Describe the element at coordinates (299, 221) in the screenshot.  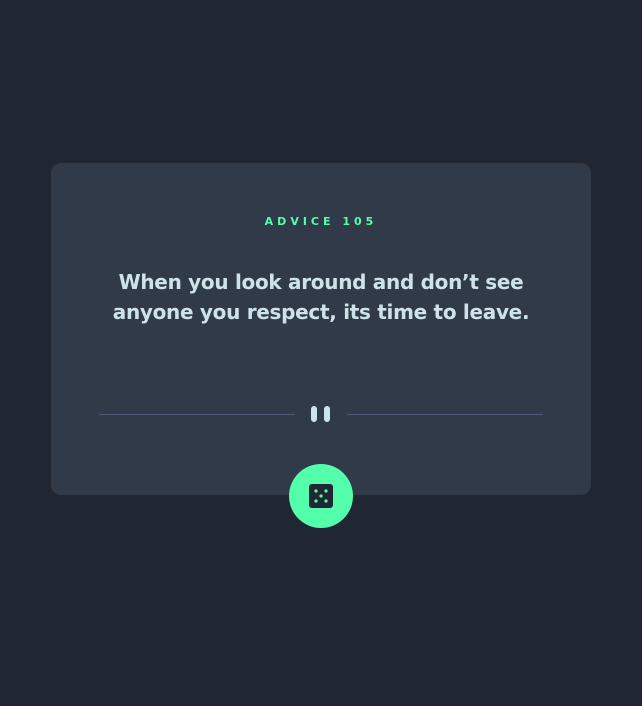
I see `advice-label: Advice` at that location.